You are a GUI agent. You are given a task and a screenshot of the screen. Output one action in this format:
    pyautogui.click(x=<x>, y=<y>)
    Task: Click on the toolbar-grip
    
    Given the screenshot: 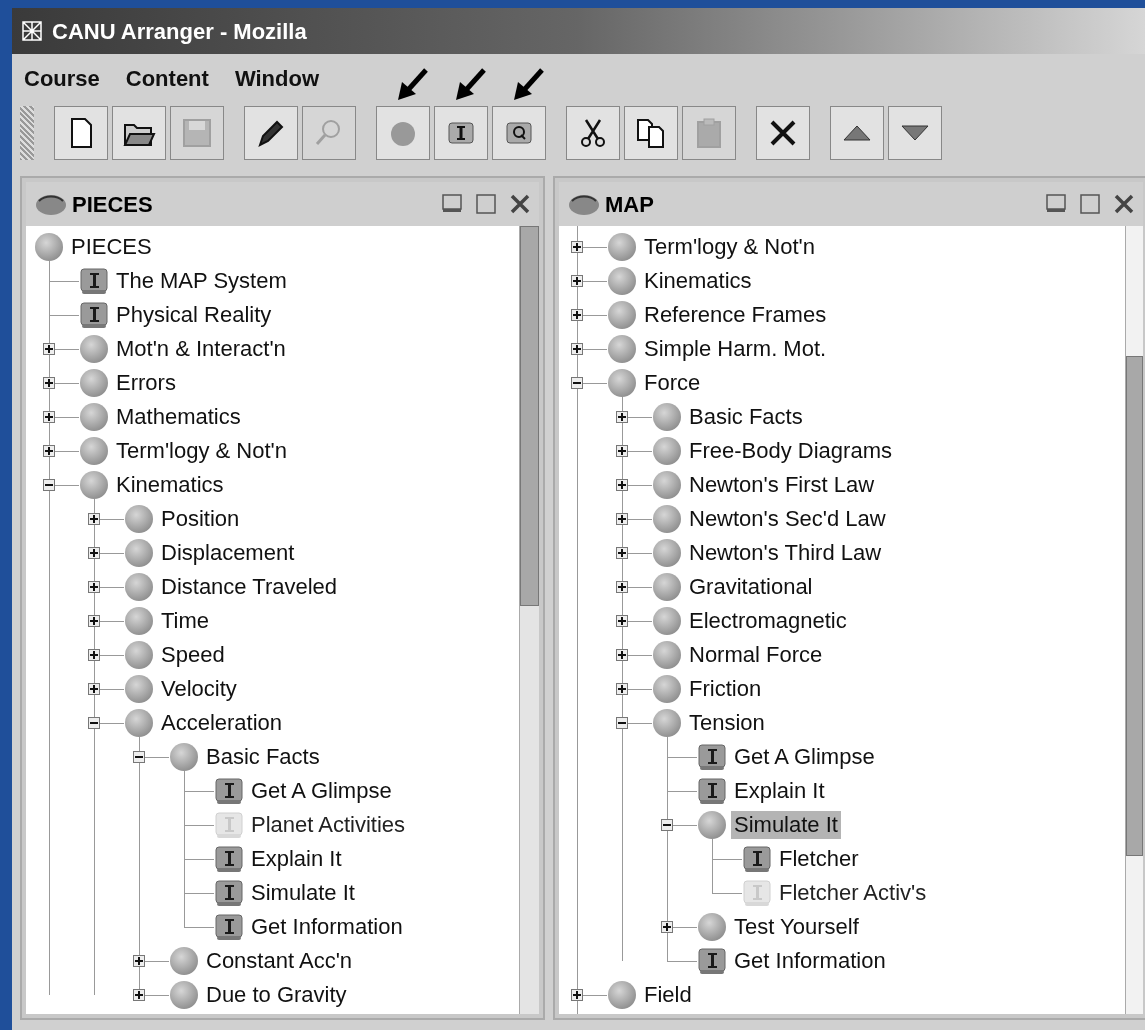 What is the action you would take?
    pyautogui.click(x=27, y=133)
    